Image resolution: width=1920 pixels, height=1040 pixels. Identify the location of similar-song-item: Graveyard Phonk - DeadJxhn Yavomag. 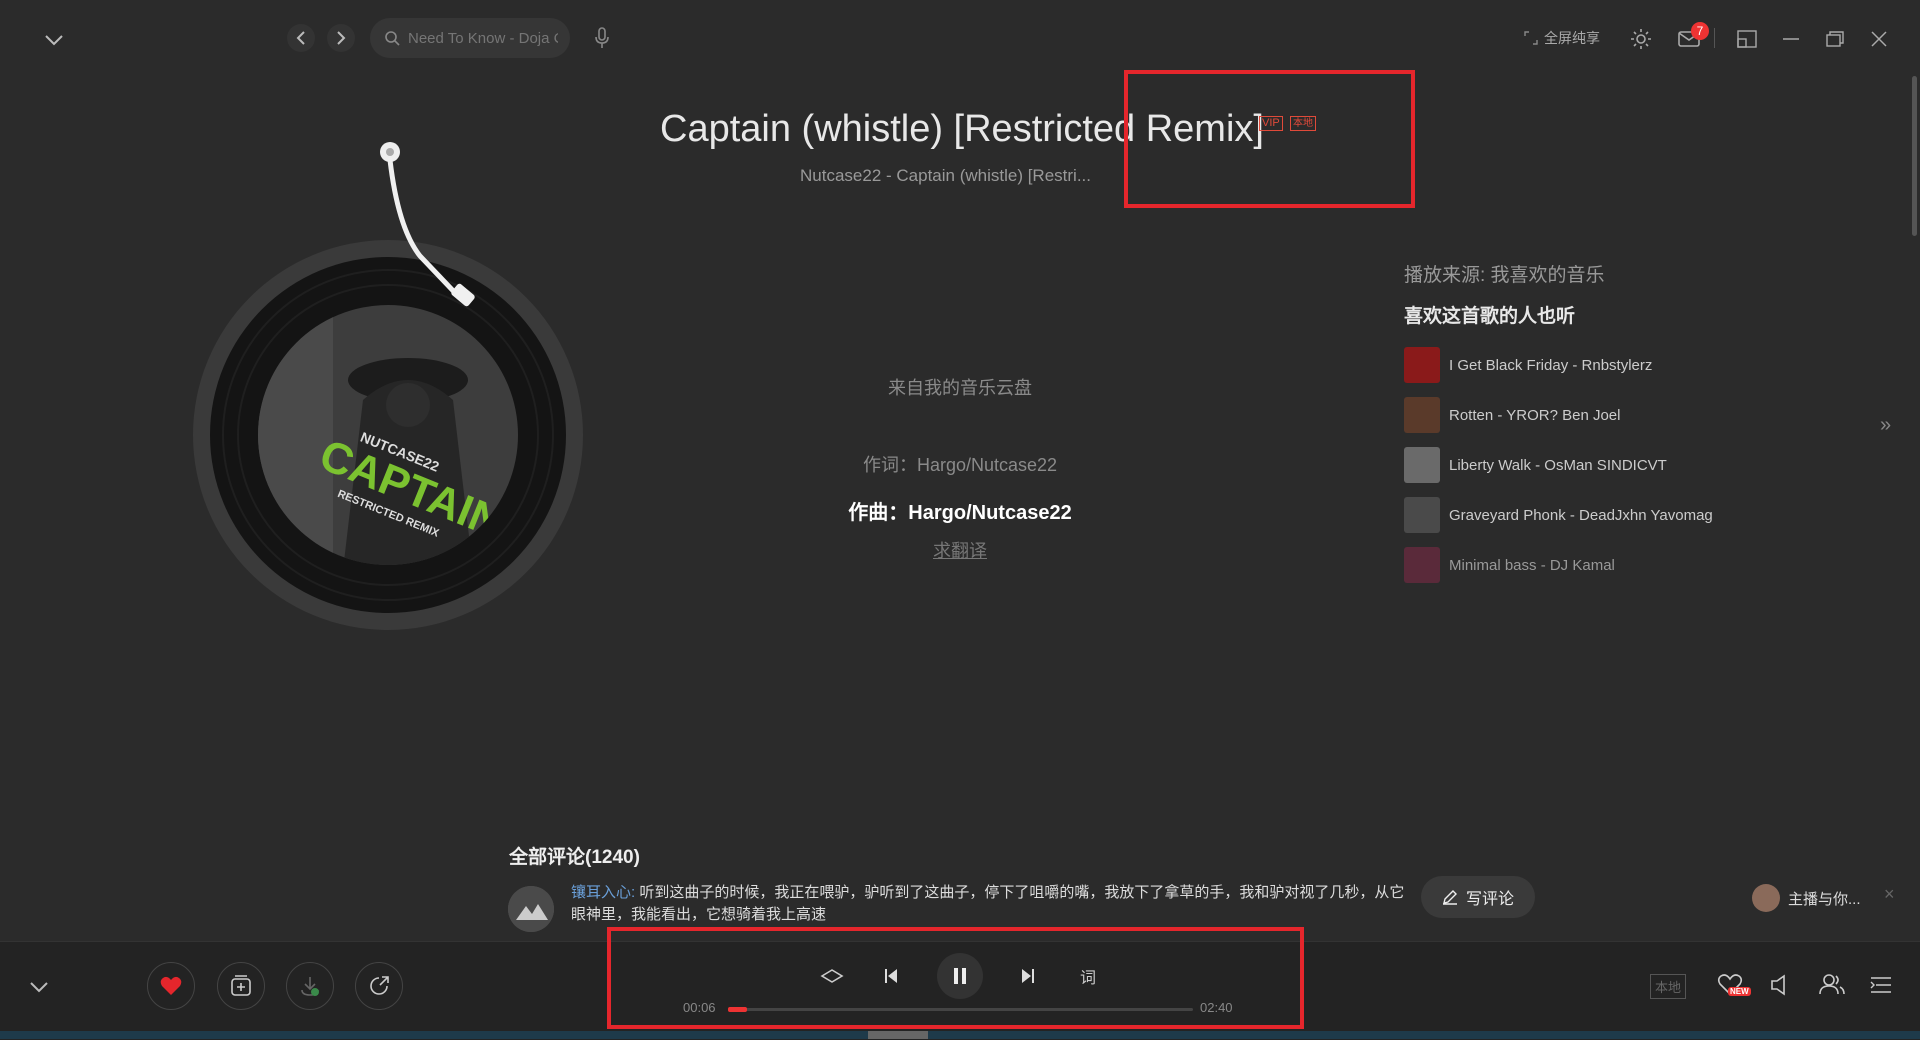
(1558, 515).